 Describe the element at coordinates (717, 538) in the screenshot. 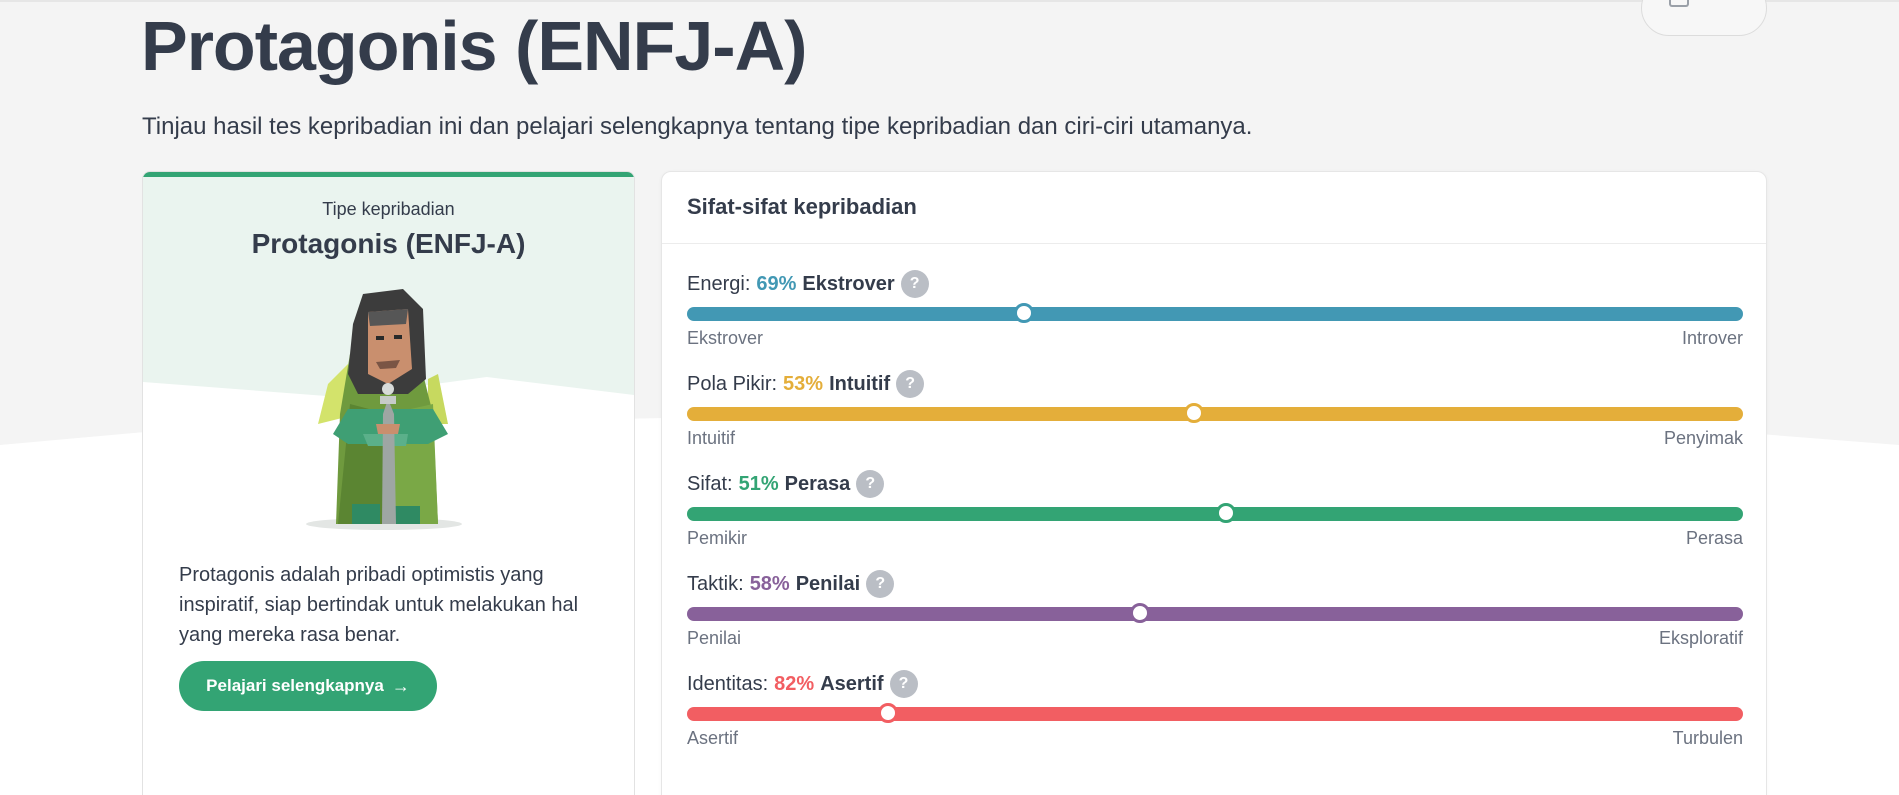

I see `trait-left-label: Pemikir` at that location.